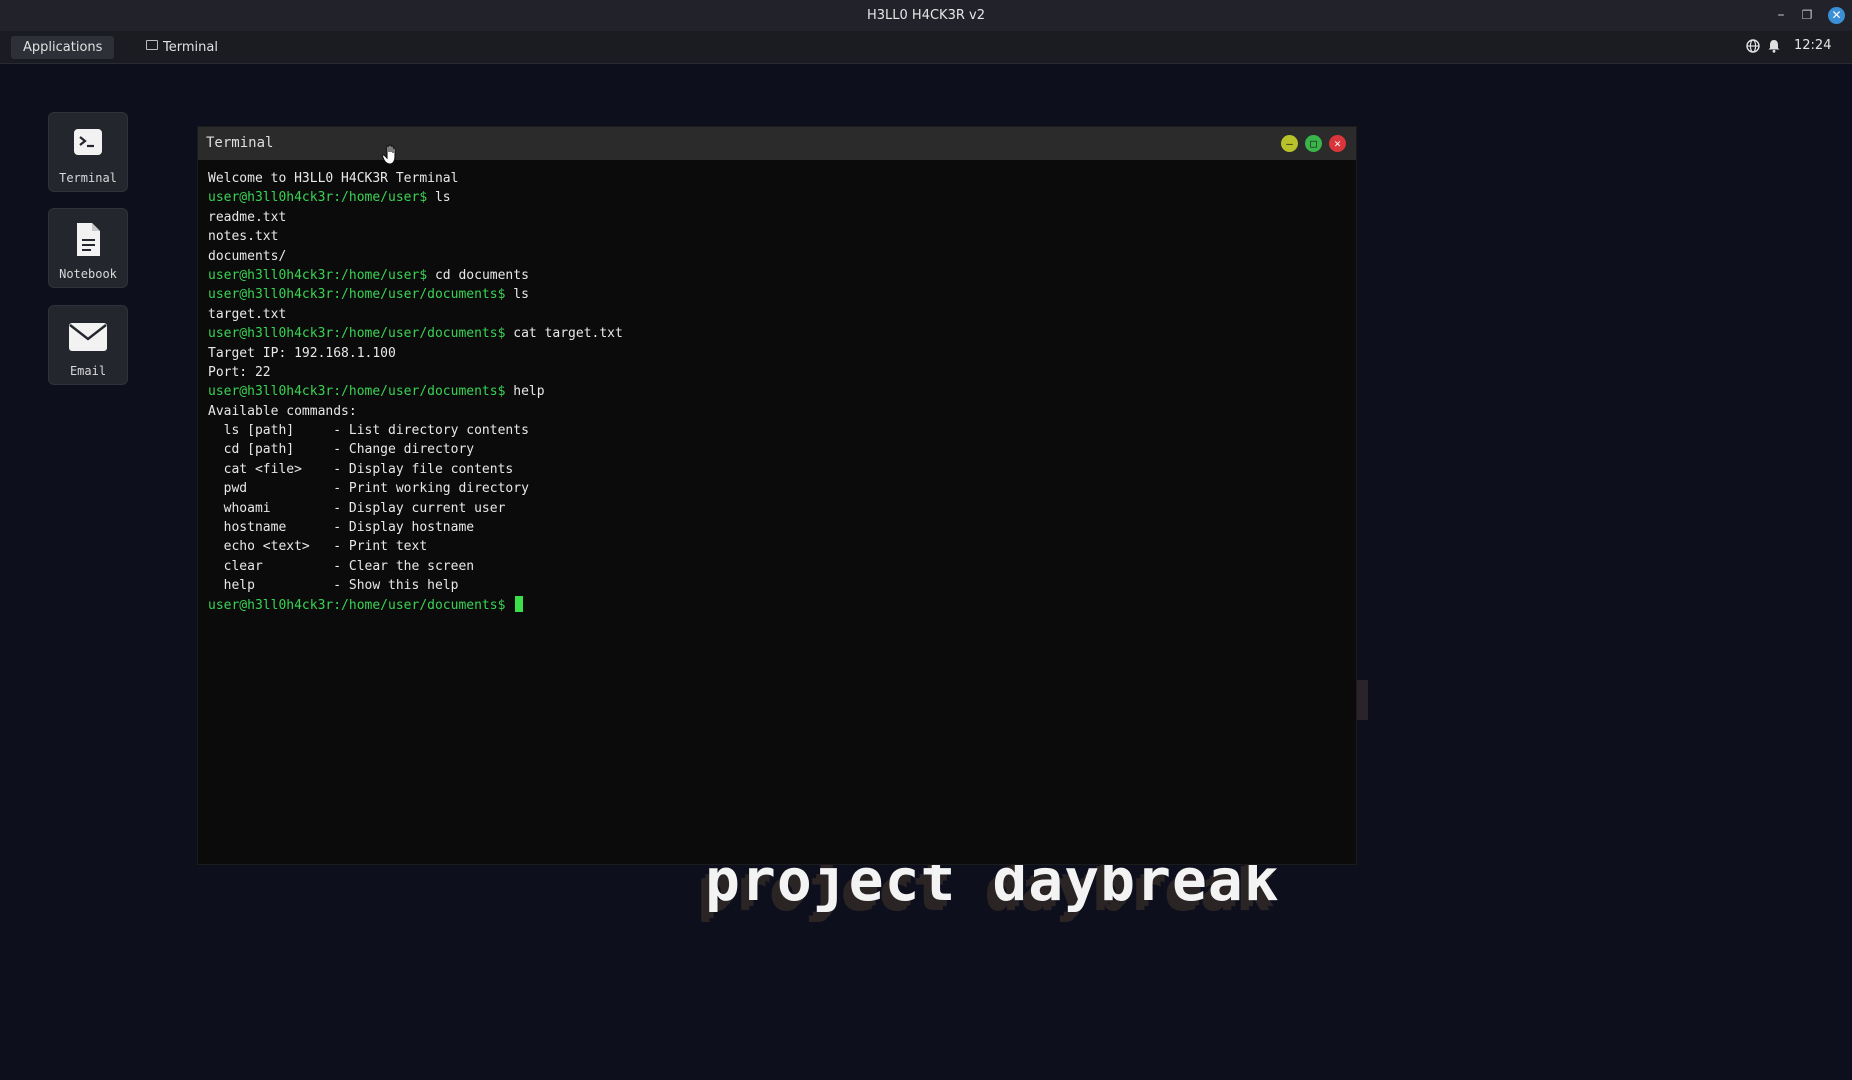 Image resolution: width=1852 pixels, height=1080 pixels. What do you see at coordinates (282, 411) in the screenshot?
I see `terminal-output-text: Available commands:` at bounding box center [282, 411].